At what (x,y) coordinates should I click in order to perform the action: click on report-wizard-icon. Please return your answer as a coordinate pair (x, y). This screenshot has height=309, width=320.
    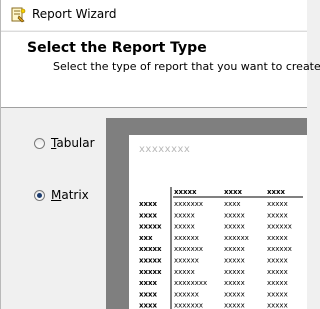
    Looking at the image, I should click on (18, 15).